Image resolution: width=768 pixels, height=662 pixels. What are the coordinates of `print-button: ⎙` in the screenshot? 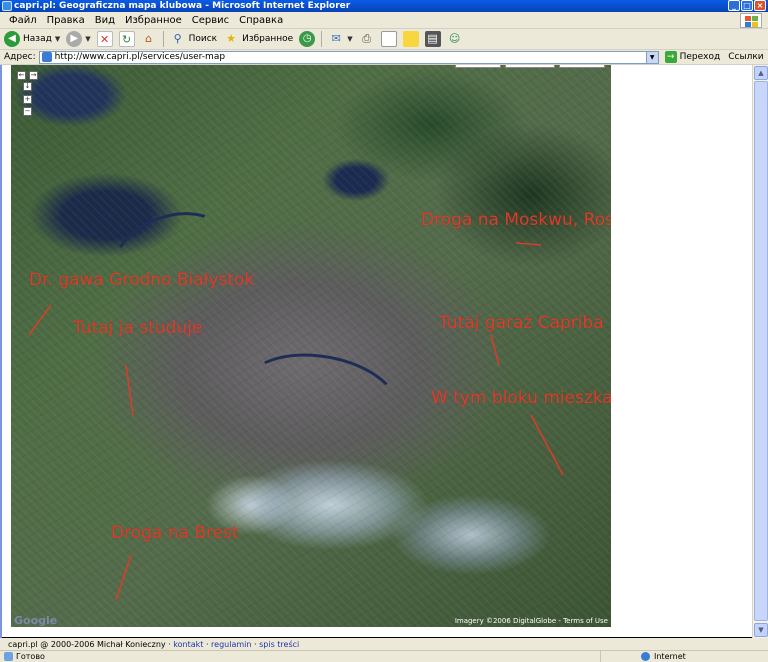 It's located at (367, 39).